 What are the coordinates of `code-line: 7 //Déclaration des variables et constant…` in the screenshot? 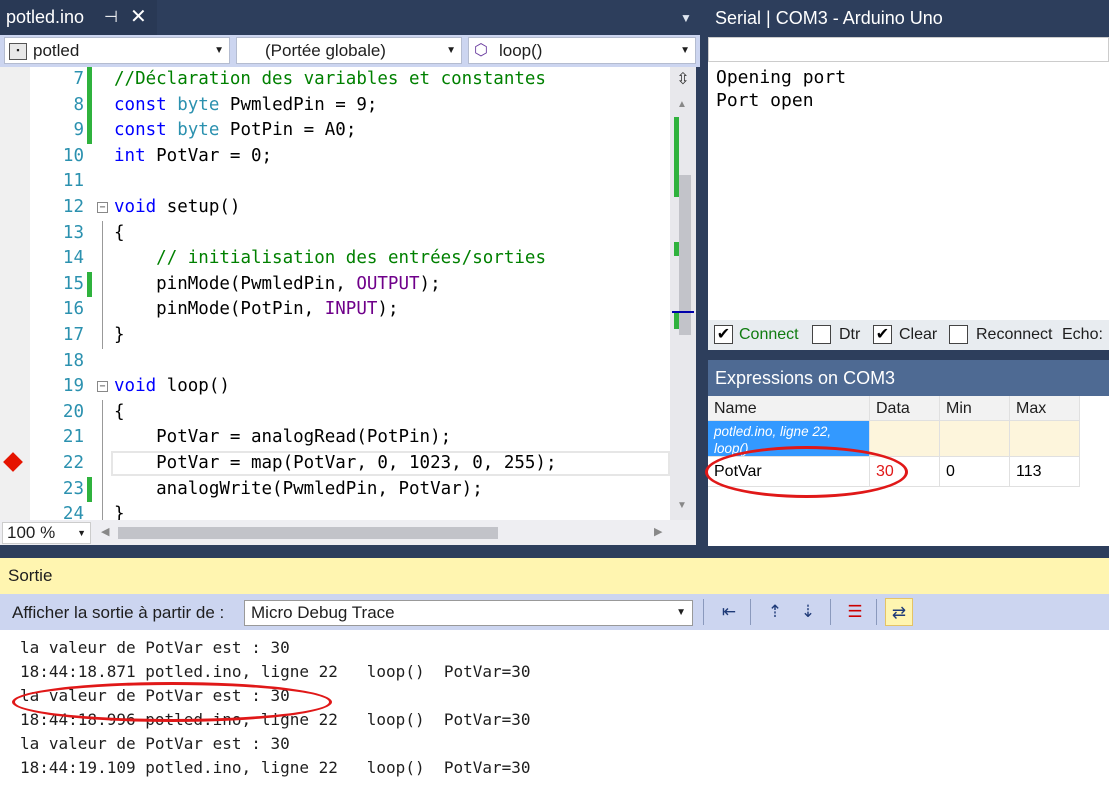 It's located at (335, 80).